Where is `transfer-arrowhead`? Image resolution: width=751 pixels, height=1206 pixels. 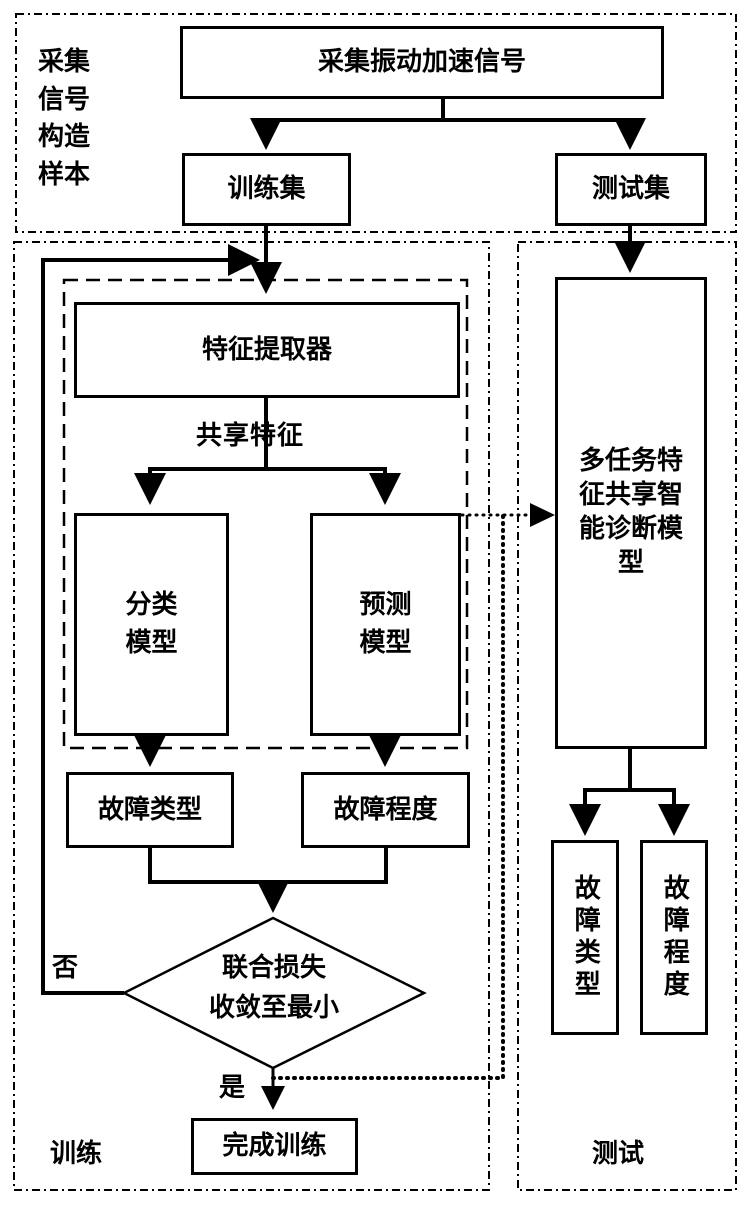 transfer-arrowhead is located at coordinates (542, 515).